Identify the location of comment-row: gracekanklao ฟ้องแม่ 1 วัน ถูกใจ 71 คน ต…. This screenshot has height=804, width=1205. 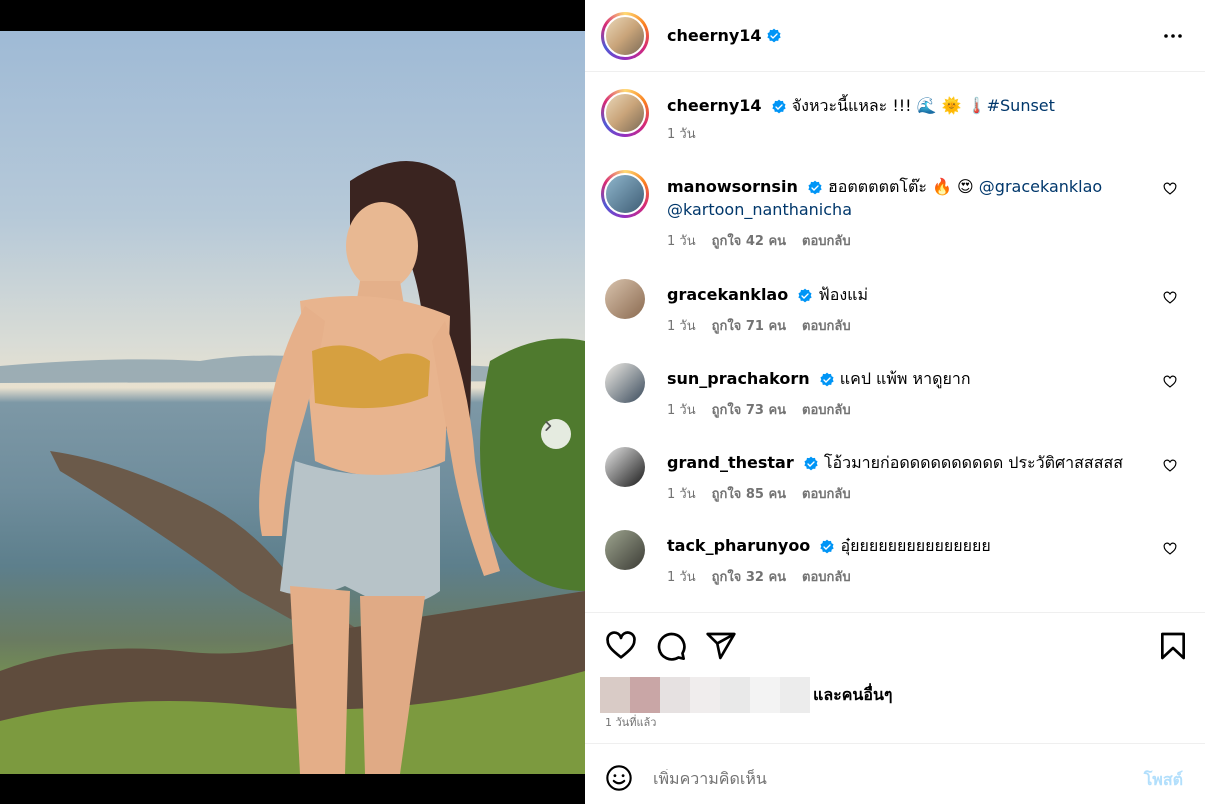
(896, 307).